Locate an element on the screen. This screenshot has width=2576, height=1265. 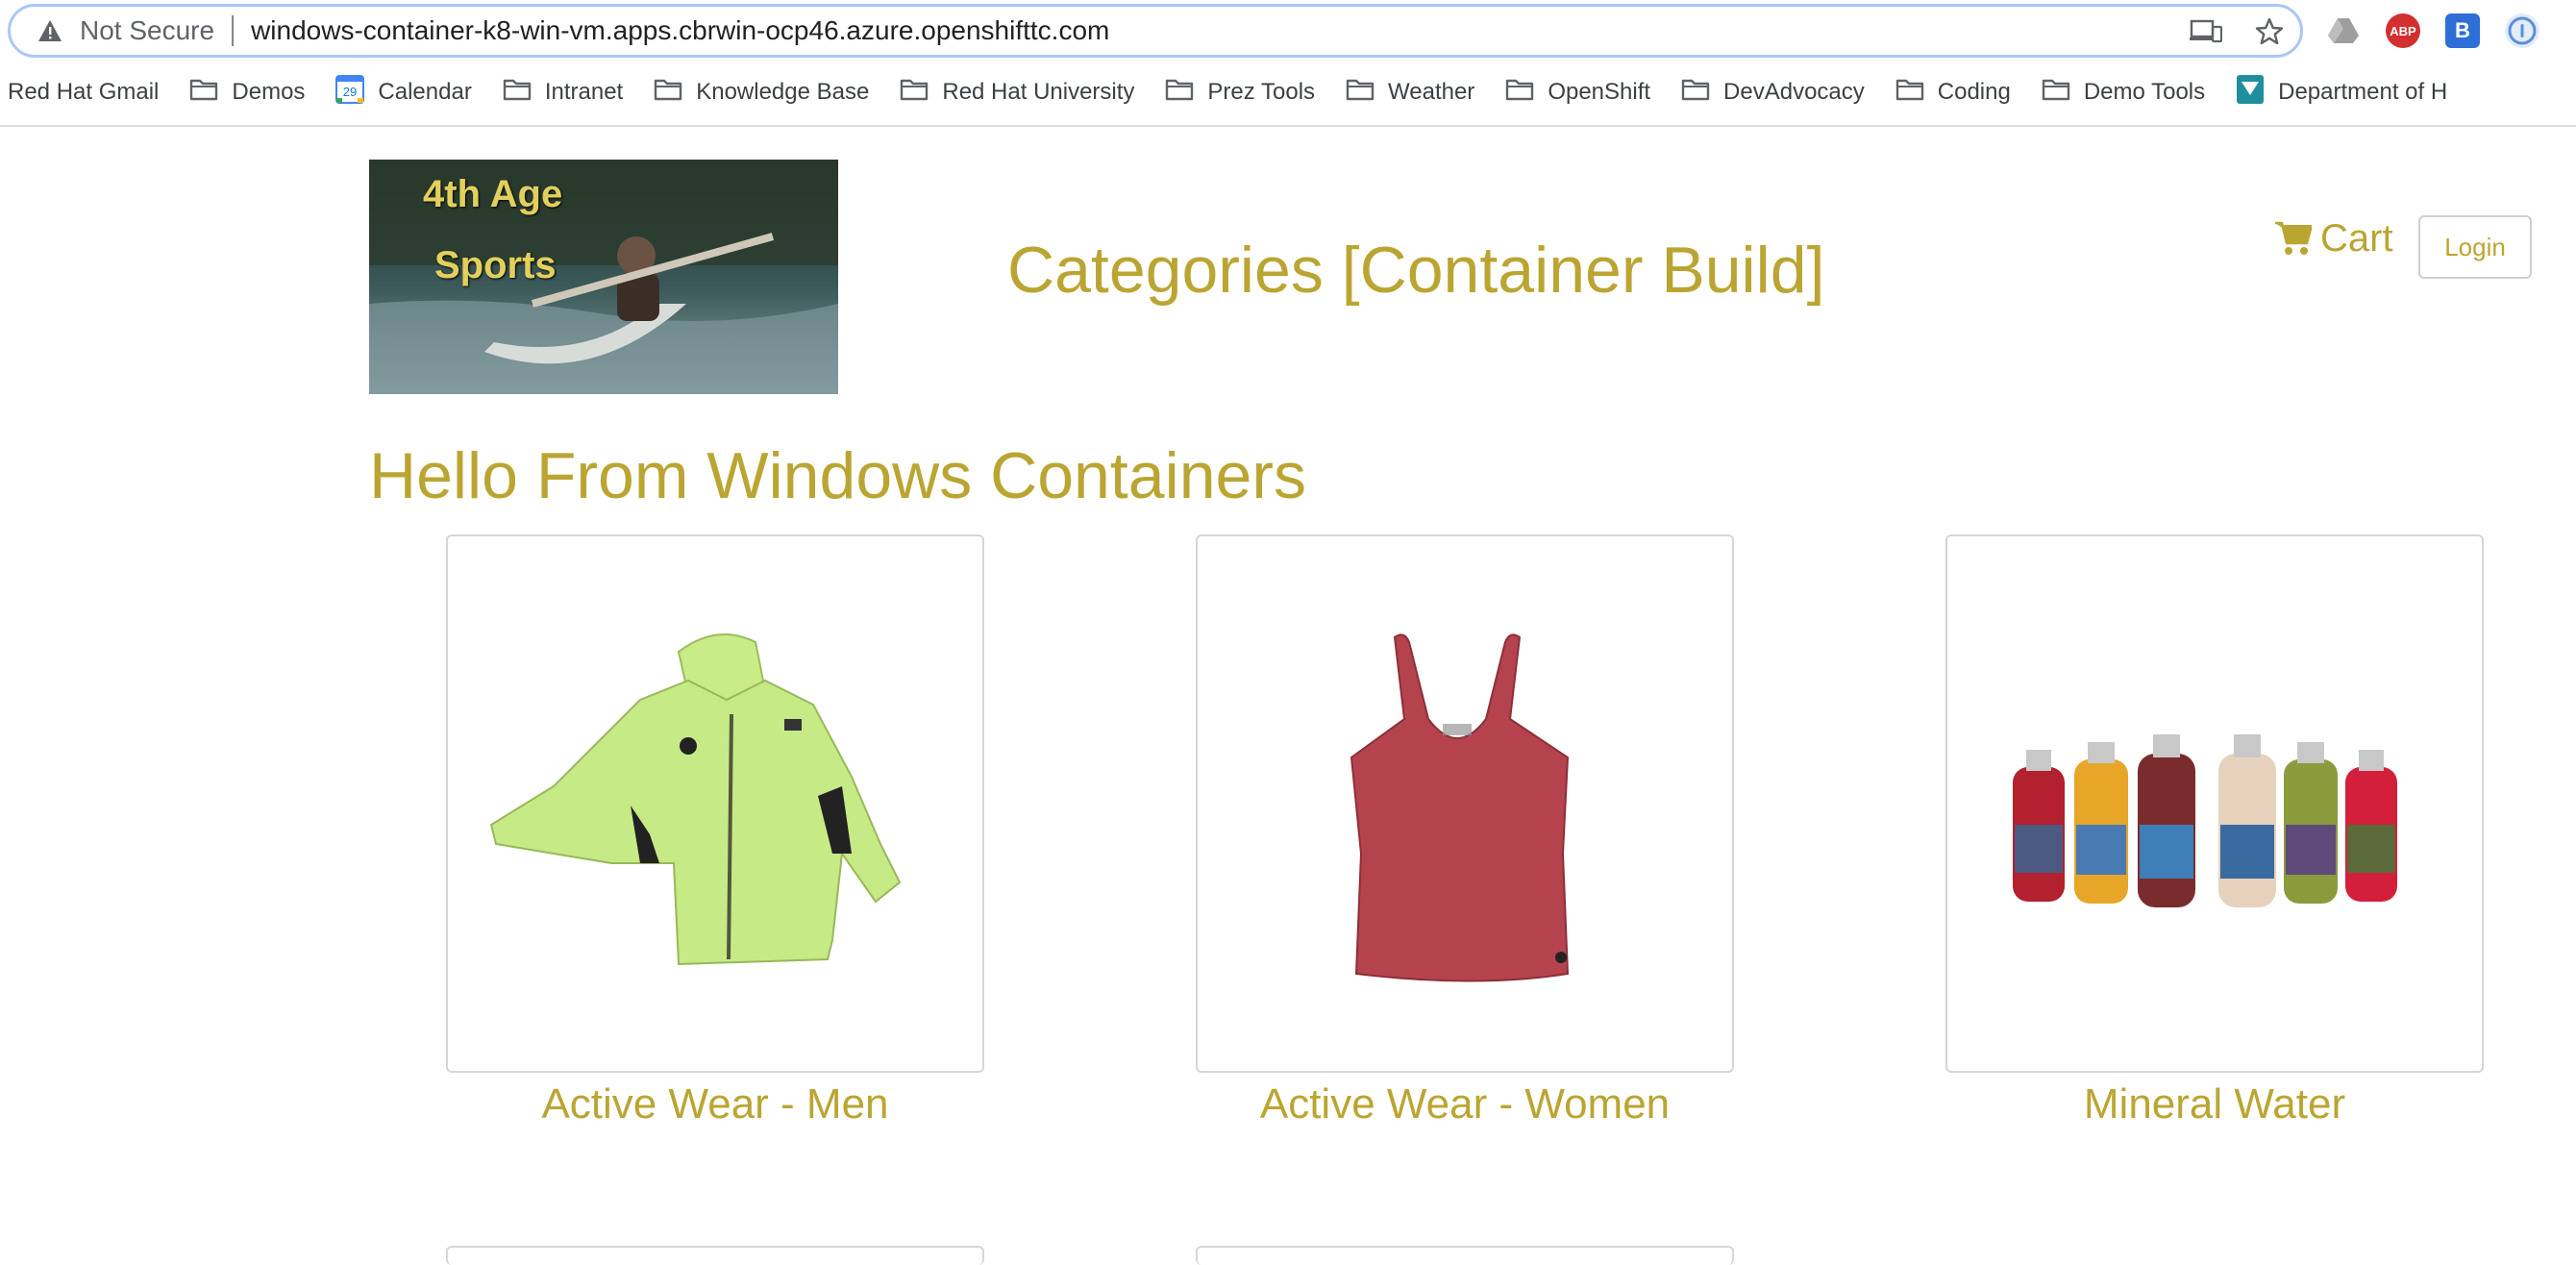
bookmark-label: Prez Tools is located at coordinates (1261, 92).